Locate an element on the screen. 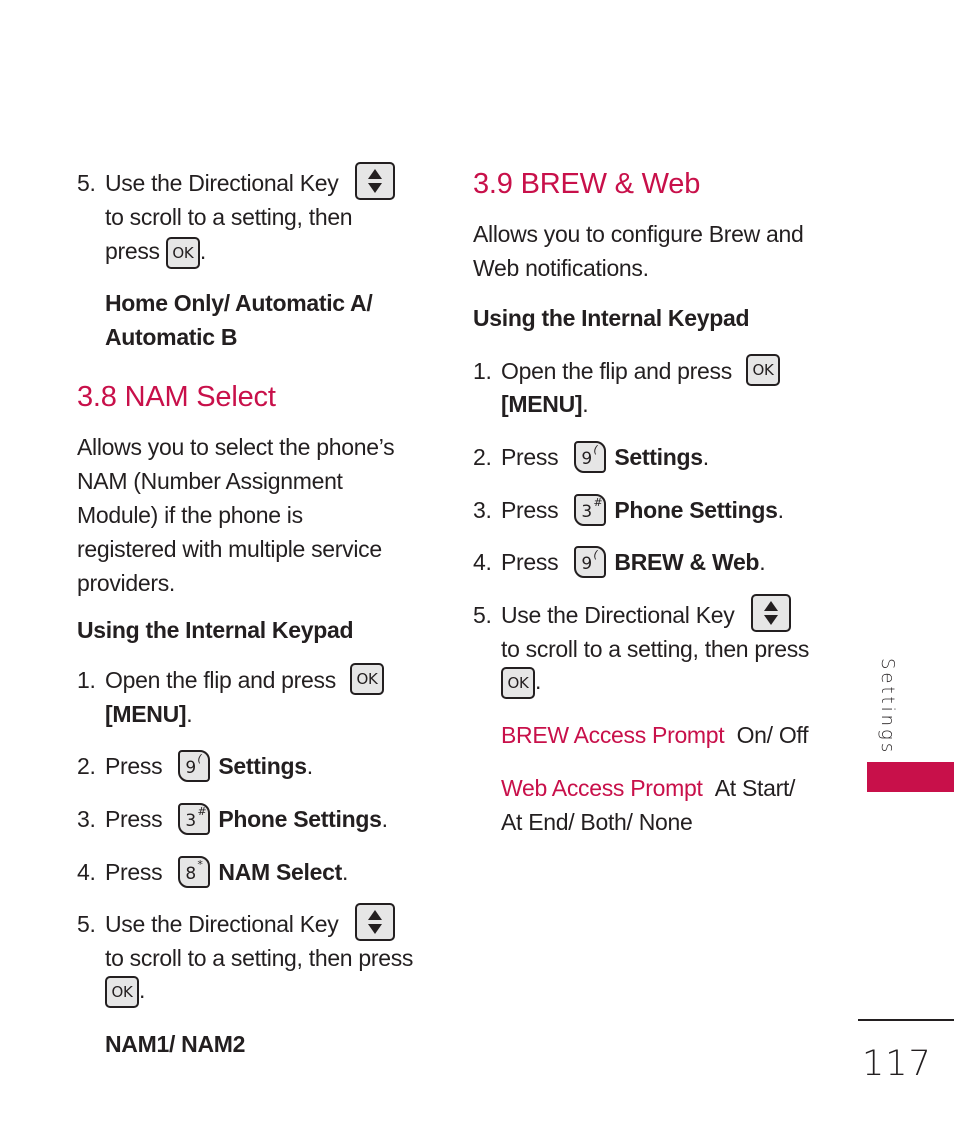 Image resolution: width=954 pixels, height=1145 pixels. description-line: Module) if the phone is is located at coordinates (190, 515).